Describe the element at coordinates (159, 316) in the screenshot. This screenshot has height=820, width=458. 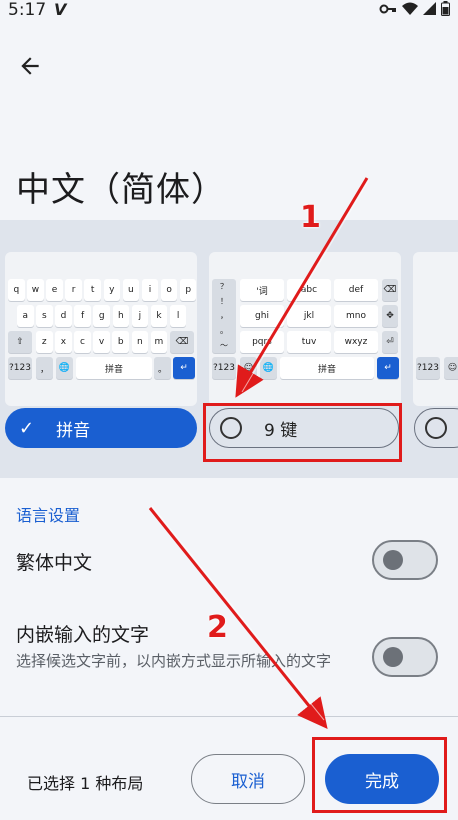
I see `key-k: k` at that location.